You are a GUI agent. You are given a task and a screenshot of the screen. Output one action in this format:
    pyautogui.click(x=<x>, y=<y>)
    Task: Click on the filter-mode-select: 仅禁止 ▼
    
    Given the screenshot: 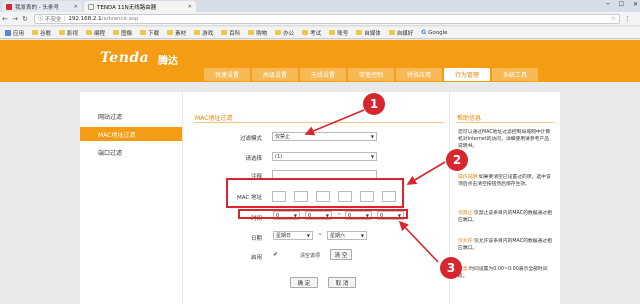 What is the action you would take?
    pyautogui.click(x=324, y=136)
    